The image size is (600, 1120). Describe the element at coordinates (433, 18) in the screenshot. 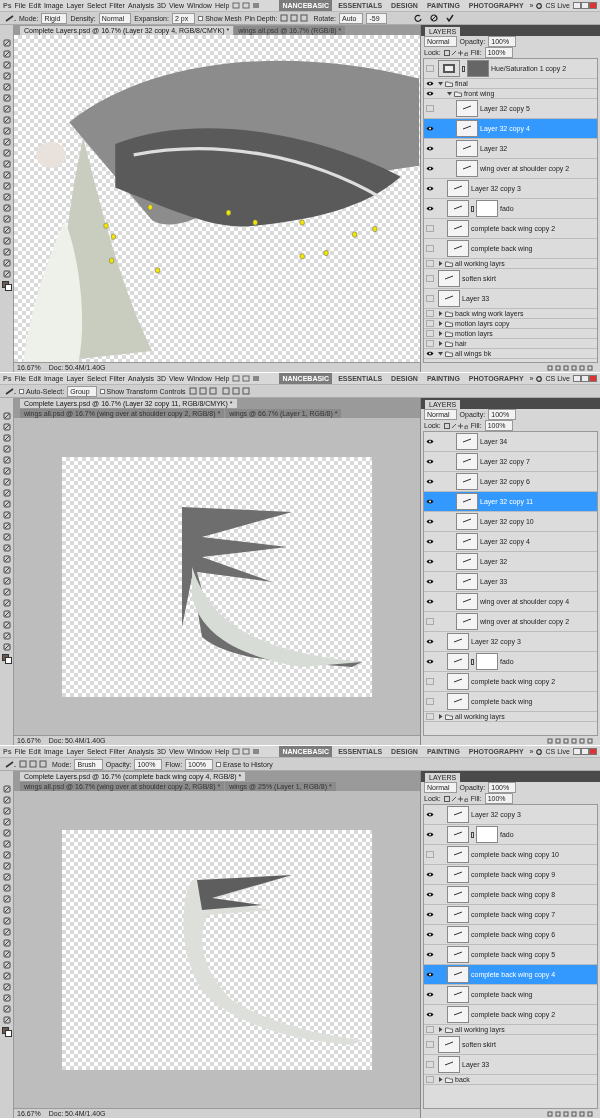

I see `cancel-icon` at that location.